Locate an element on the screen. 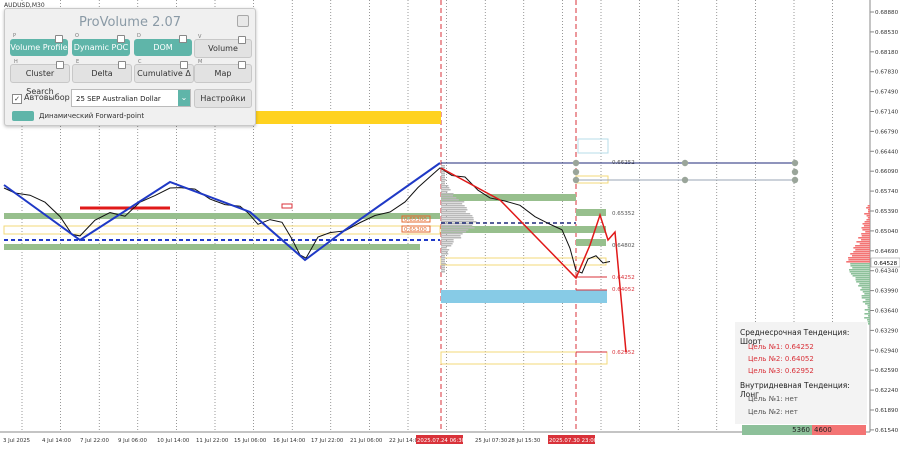 The height and width of the screenshot is (449, 900). panel-button-delta: E Delta is located at coordinates (102, 73).